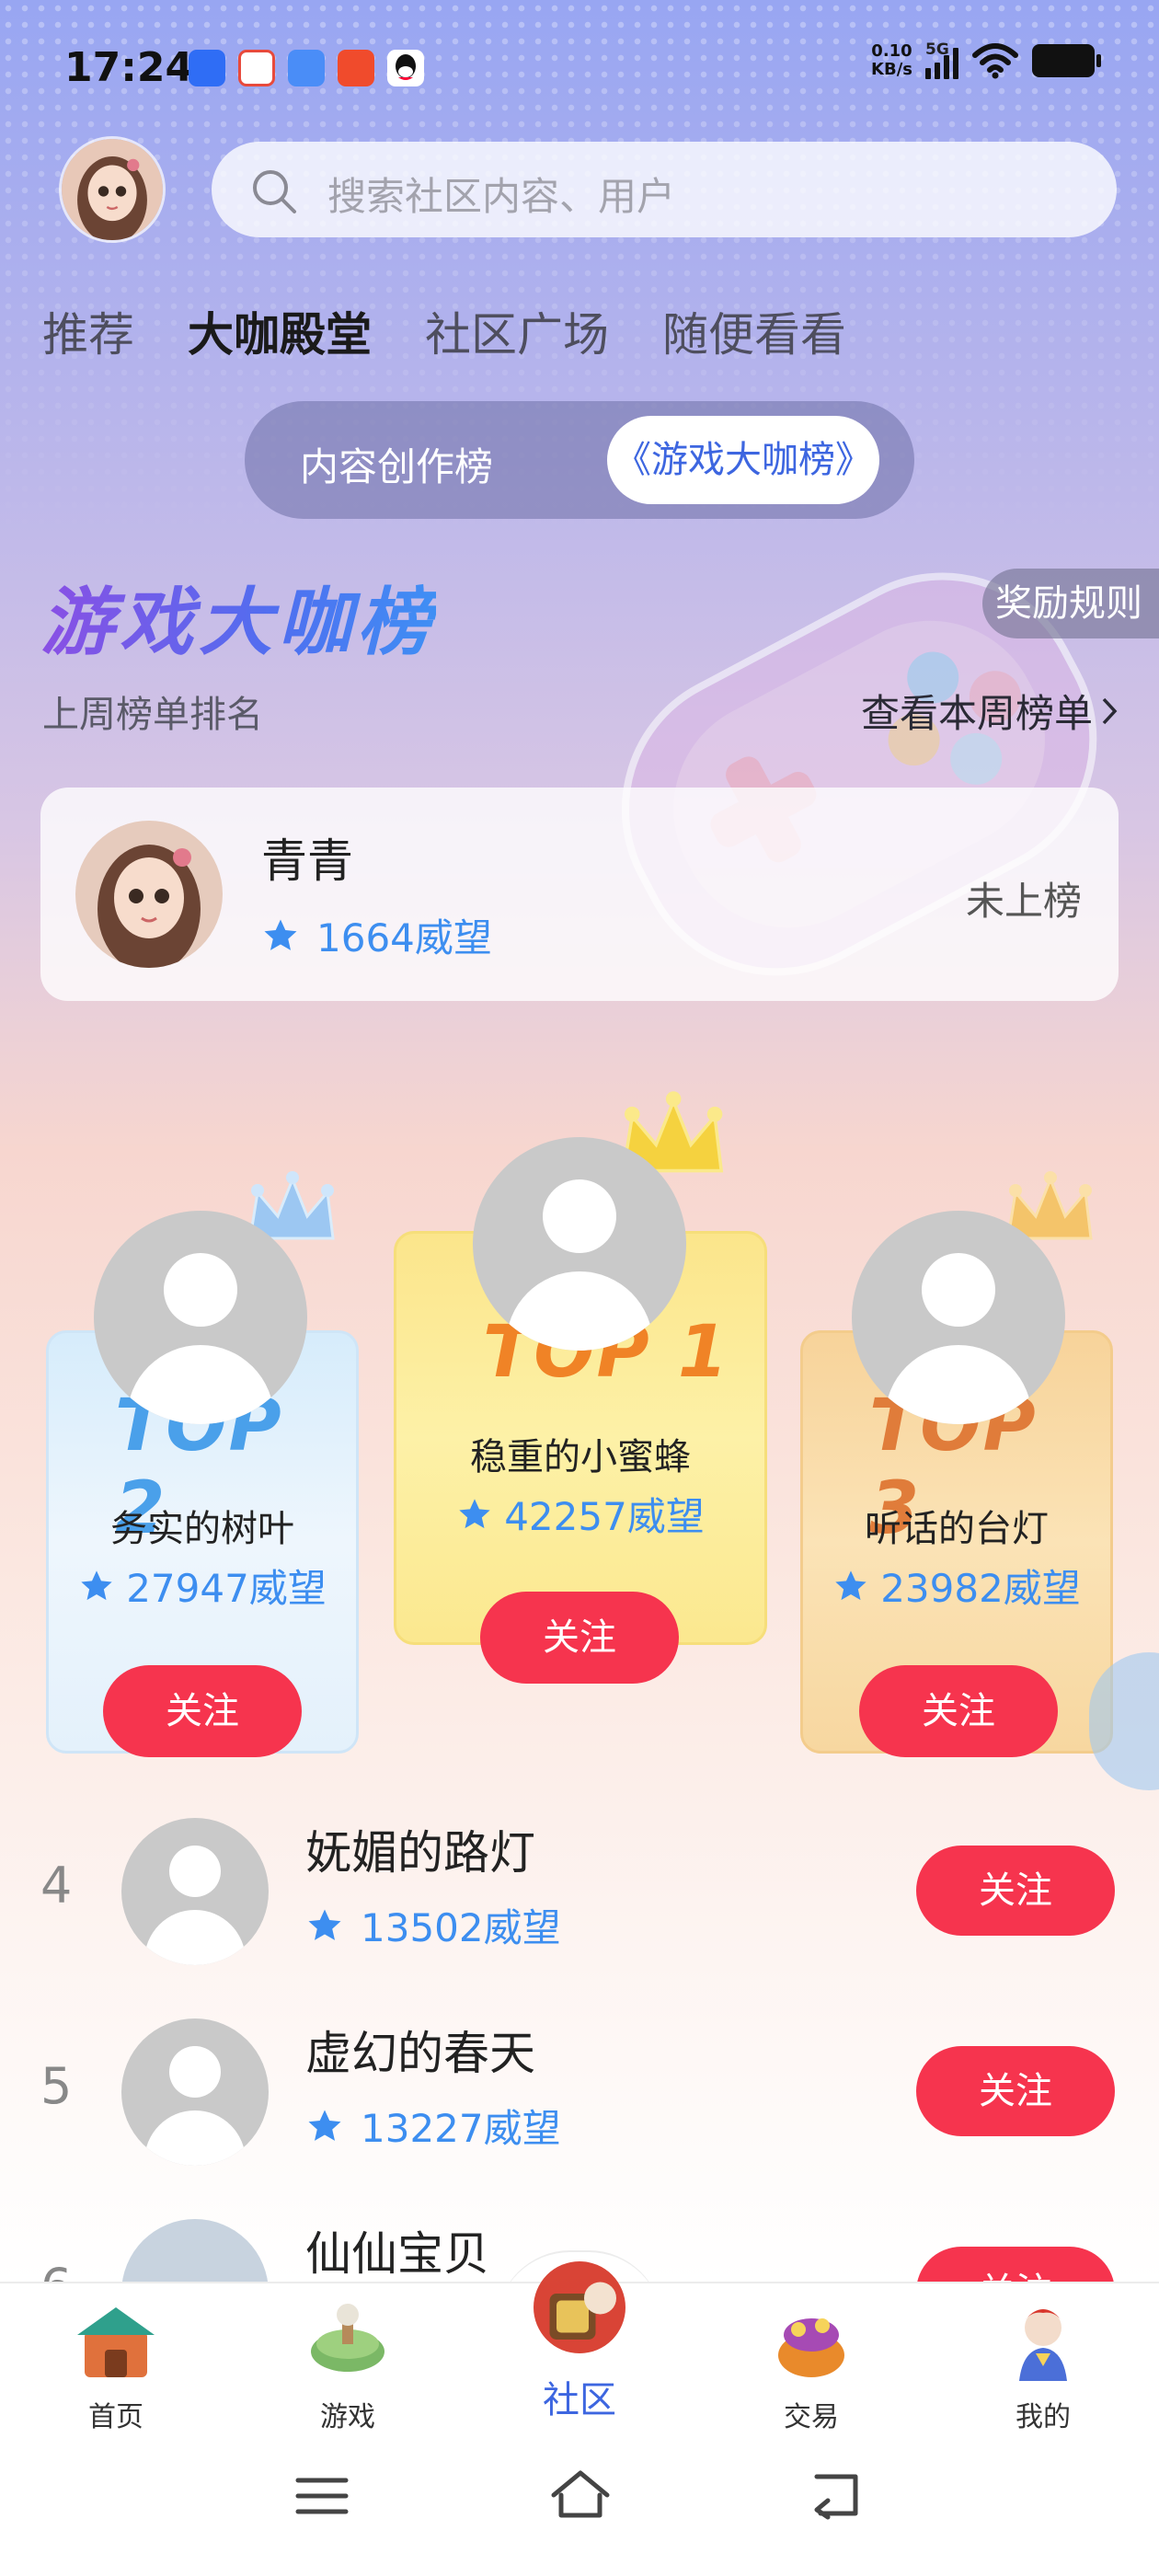 This screenshot has height=2576, width=1159. What do you see at coordinates (256, 68) in the screenshot?
I see `map-app-icon` at bounding box center [256, 68].